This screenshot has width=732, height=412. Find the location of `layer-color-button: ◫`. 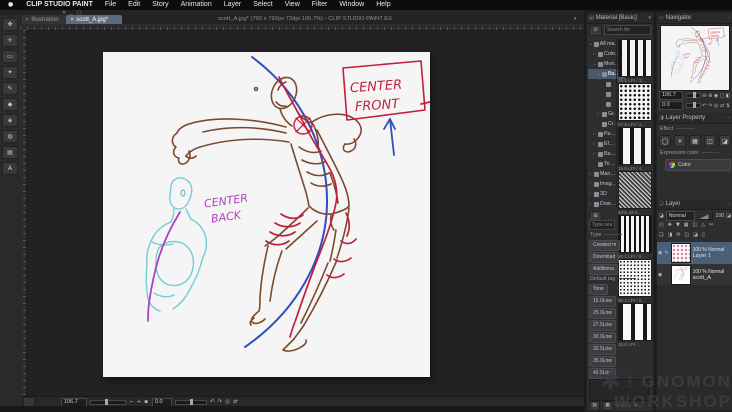

layer-color-button: ◫ is located at coordinates (710, 141).